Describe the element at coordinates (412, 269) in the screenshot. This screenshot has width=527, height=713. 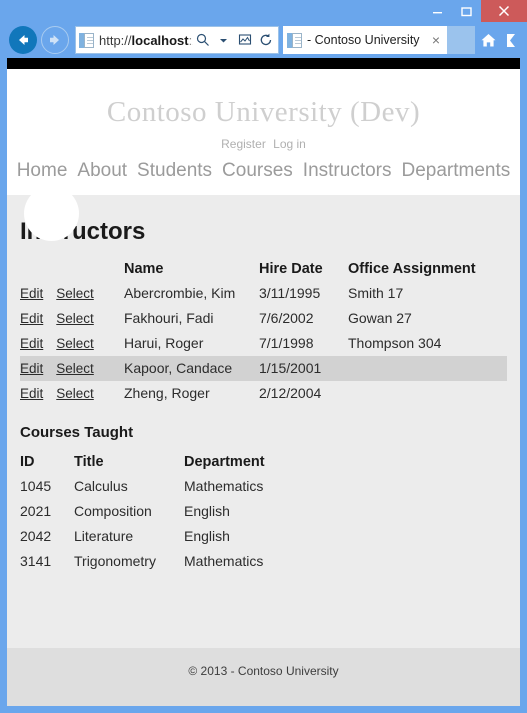
I see `th-office-assignment: Office Assignment` at that location.